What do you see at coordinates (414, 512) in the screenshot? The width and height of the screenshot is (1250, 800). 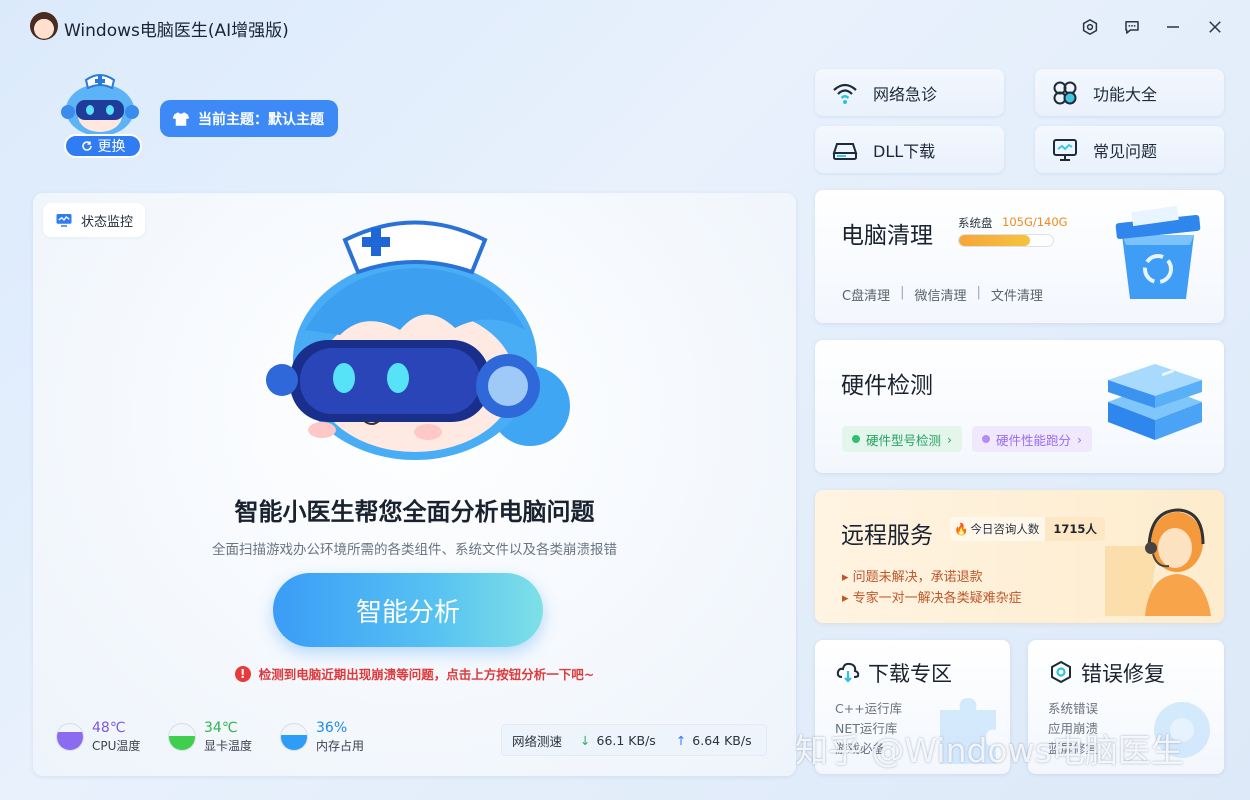 I see `headline: 智能小医生帮您全面分析电脑问题` at bounding box center [414, 512].